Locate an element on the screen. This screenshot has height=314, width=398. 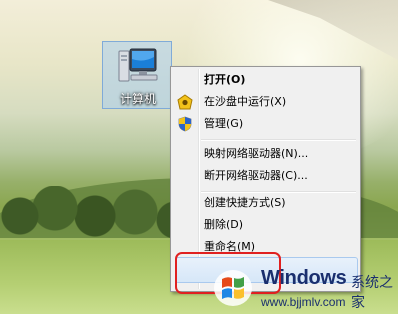
watermark-subtitle: 系统之家 is located at coordinates (372, 293).